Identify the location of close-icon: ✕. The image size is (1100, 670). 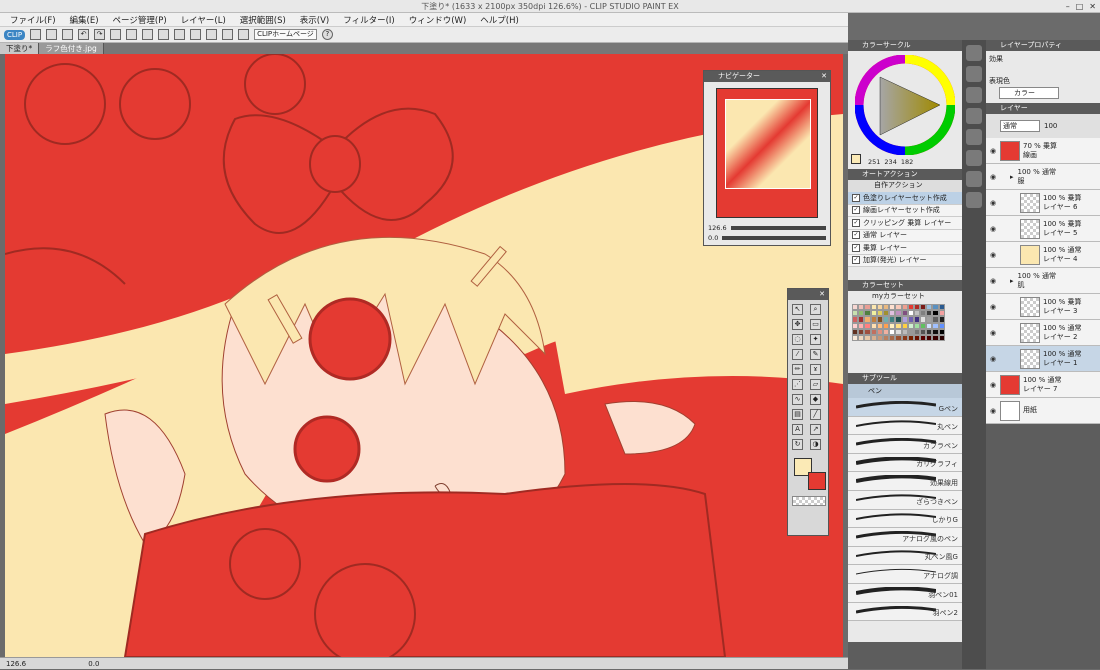
(822, 294).